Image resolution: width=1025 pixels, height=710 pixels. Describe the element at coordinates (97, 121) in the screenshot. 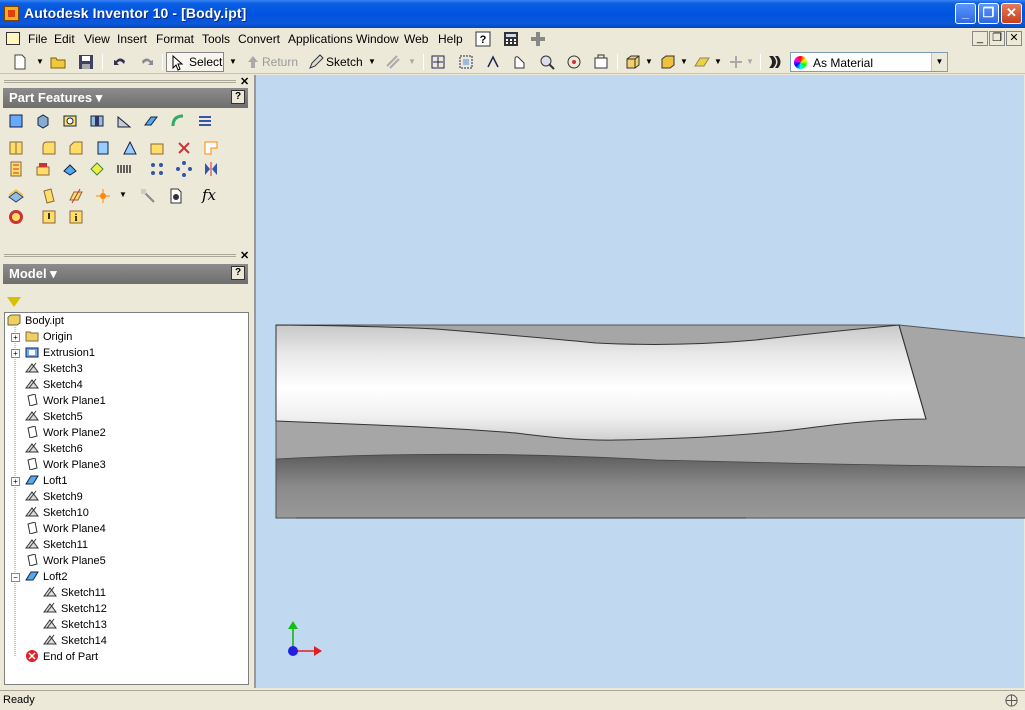

I see `hole-icon` at that location.